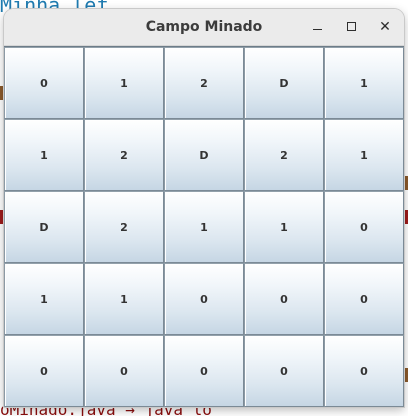 Image resolution: width=408 pixels, height=416 pixels. Describe the element at coordinates (44, 155) in the screenshot. I see `cell-r2-c1: 1` at that location.